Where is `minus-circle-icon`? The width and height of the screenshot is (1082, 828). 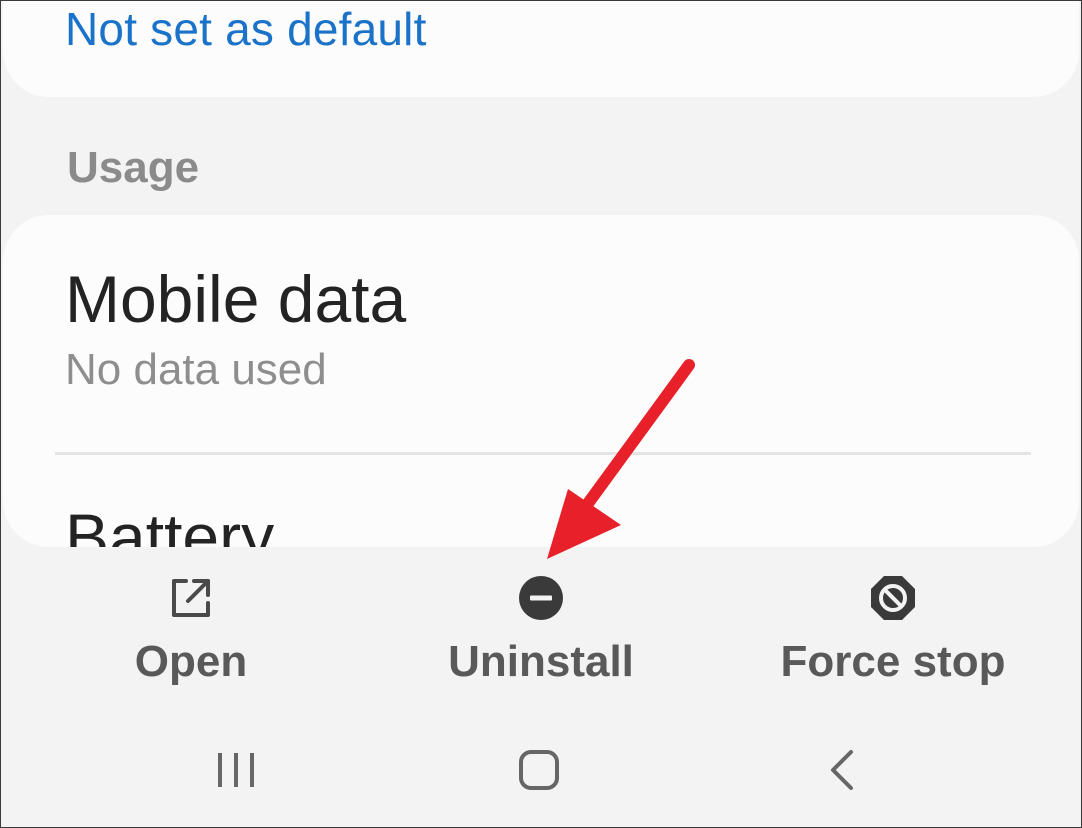
minus-circle-icon is located at coordinates (541, 598).